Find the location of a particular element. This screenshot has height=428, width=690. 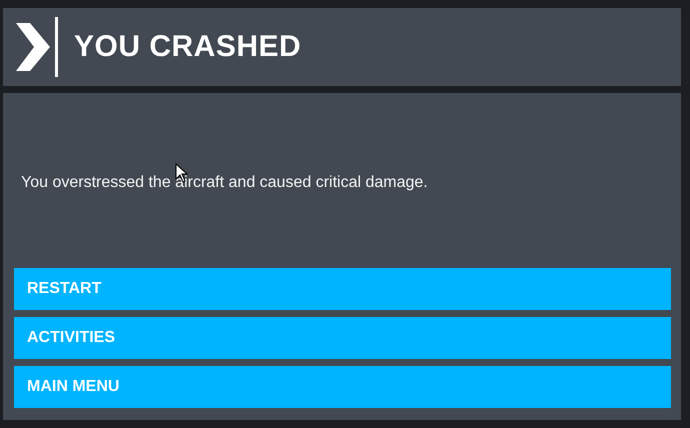

crash-message: You overstressed the aircraft and caused critical damage. is located at coordinates (224, 183).